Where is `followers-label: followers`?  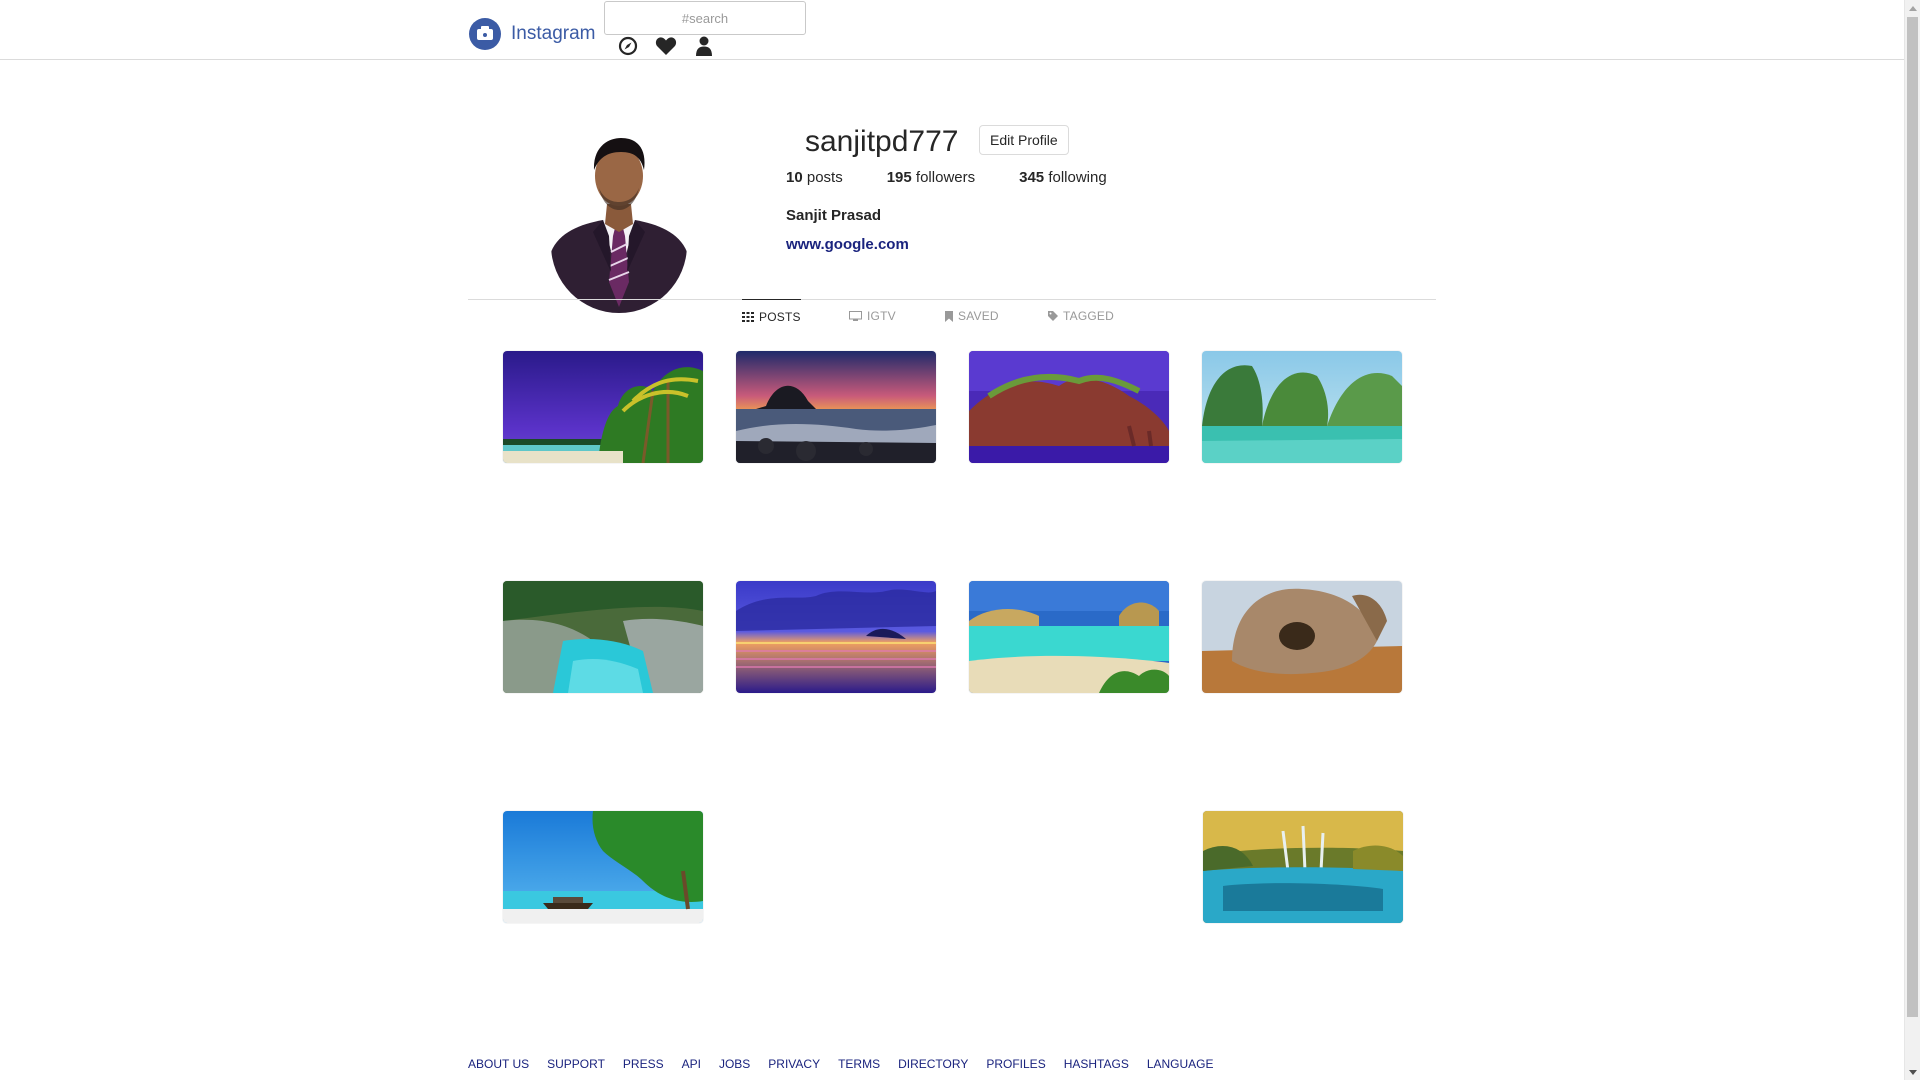 followers-label: followers is located at coordinates (945, 177).